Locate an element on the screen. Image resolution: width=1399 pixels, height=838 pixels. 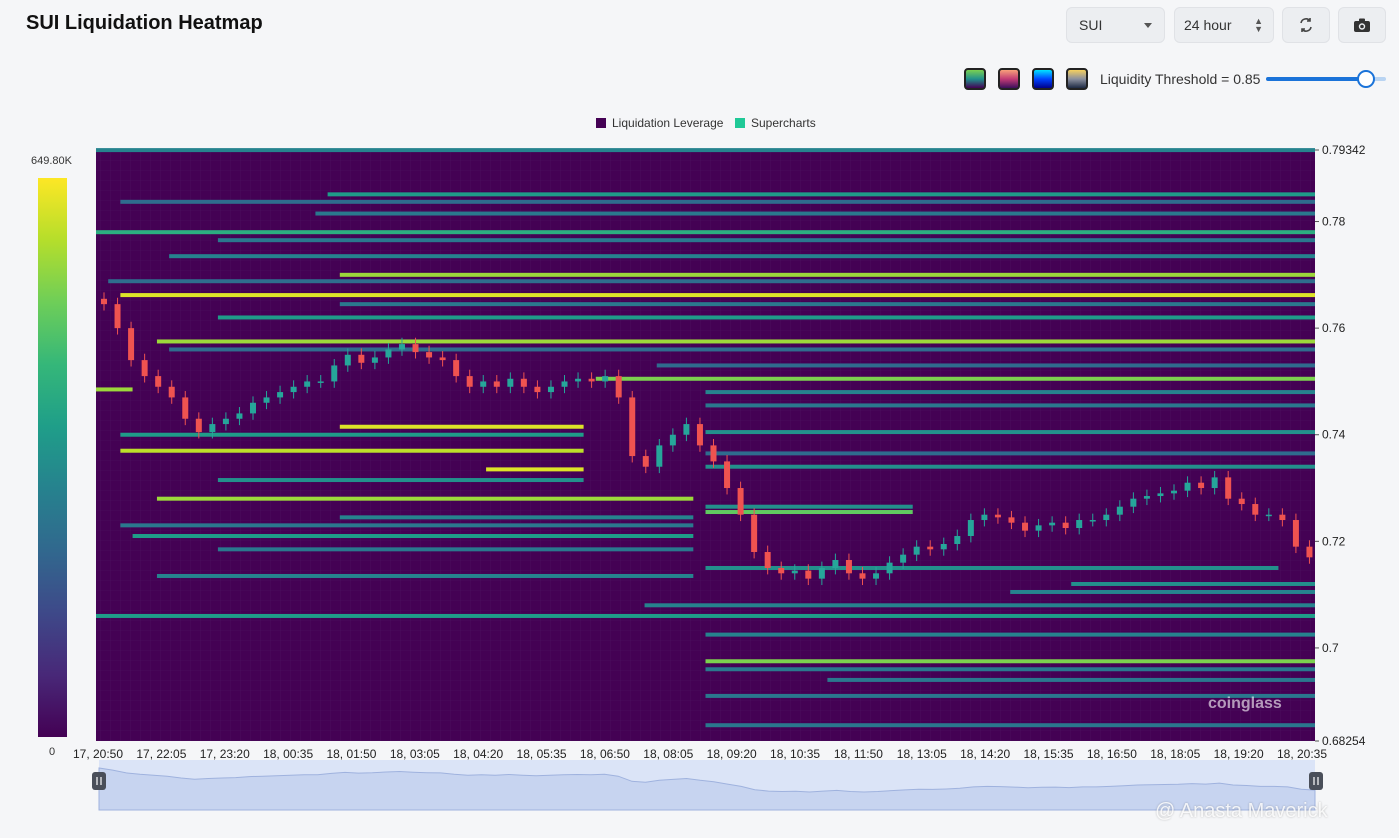
x-tick-label: 18, 14:20 is located at coordinates (985, 754).